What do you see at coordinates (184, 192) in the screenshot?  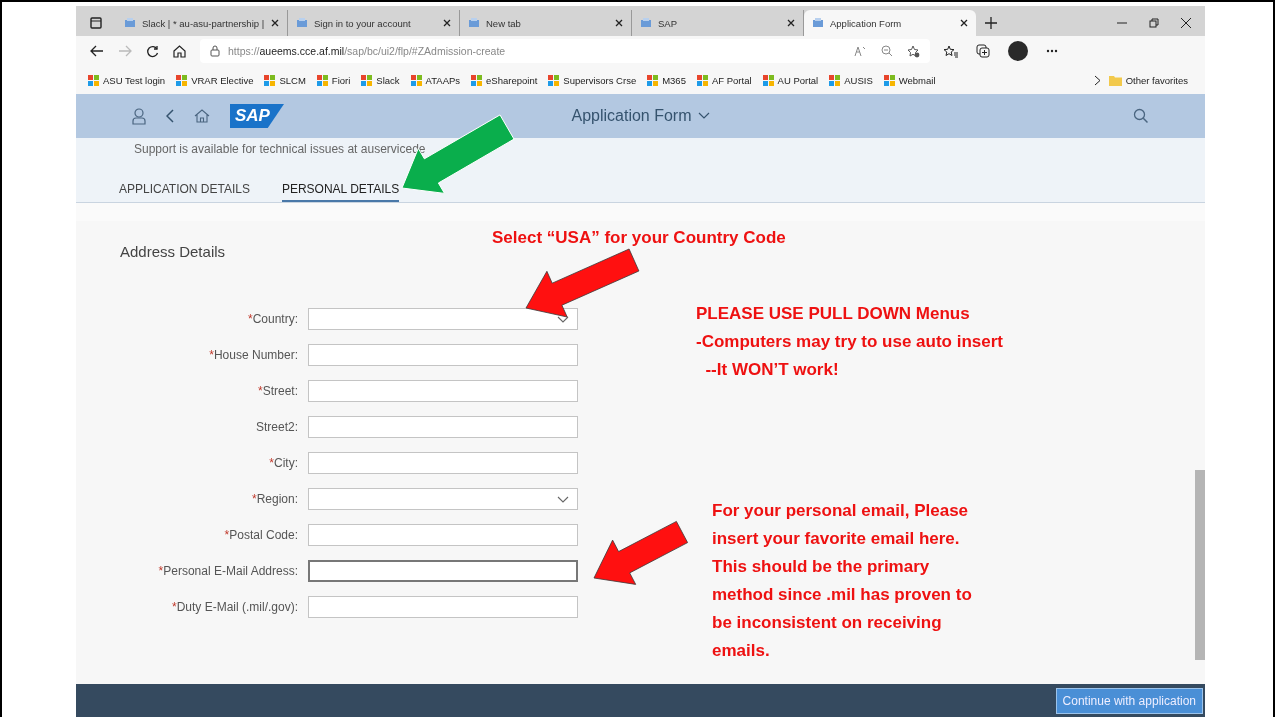 I see `section-tab: APPLICATION DETAILS` at bounding box center [184, 192].